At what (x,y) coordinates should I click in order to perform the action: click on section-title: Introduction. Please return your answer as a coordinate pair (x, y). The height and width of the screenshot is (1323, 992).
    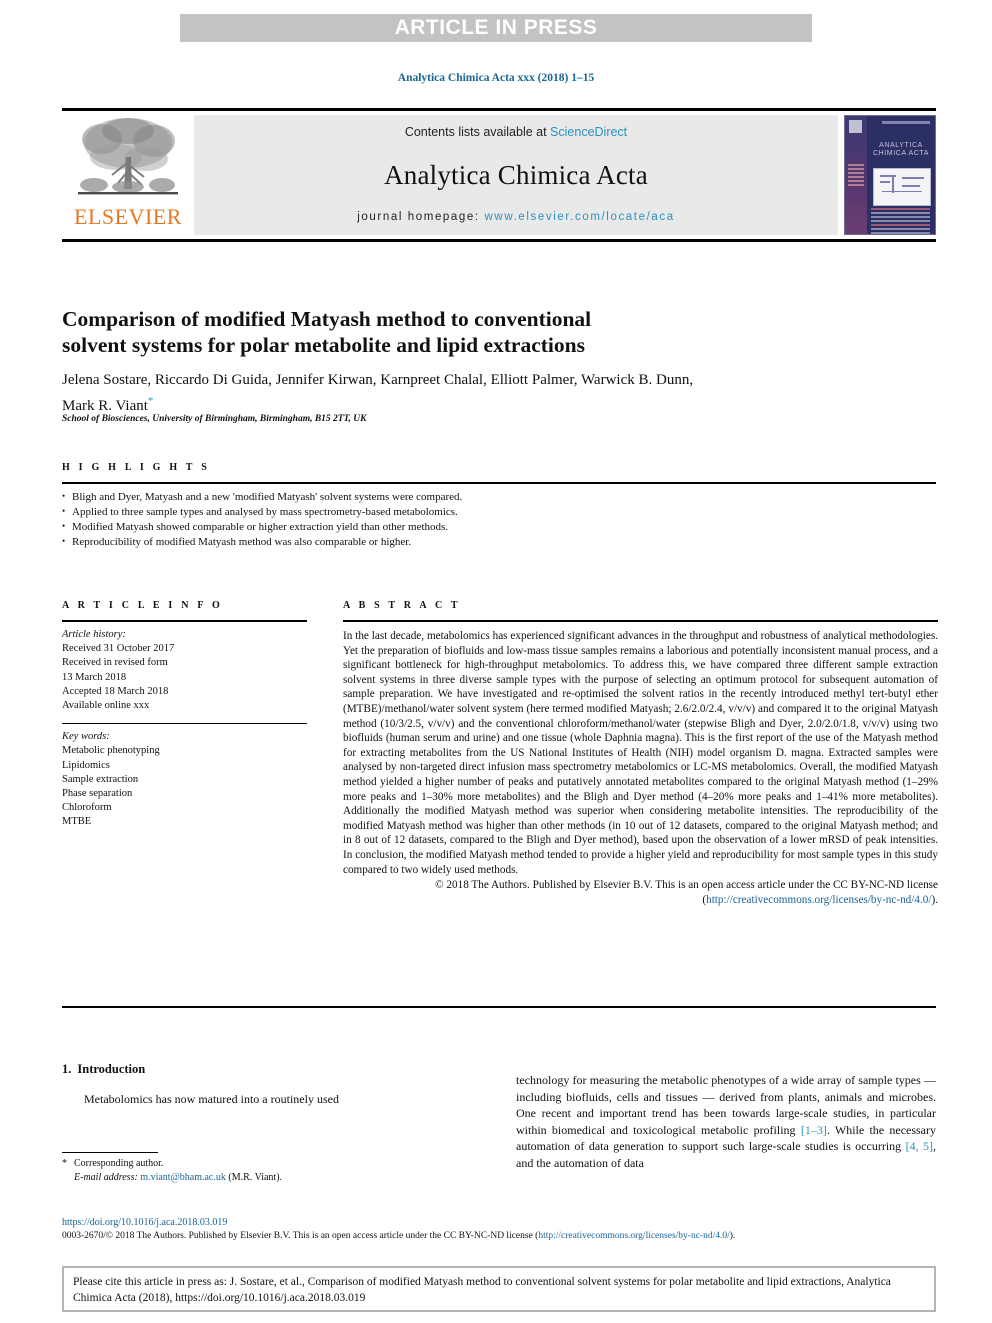
    Looking at the image, I should click on (111, 1069).